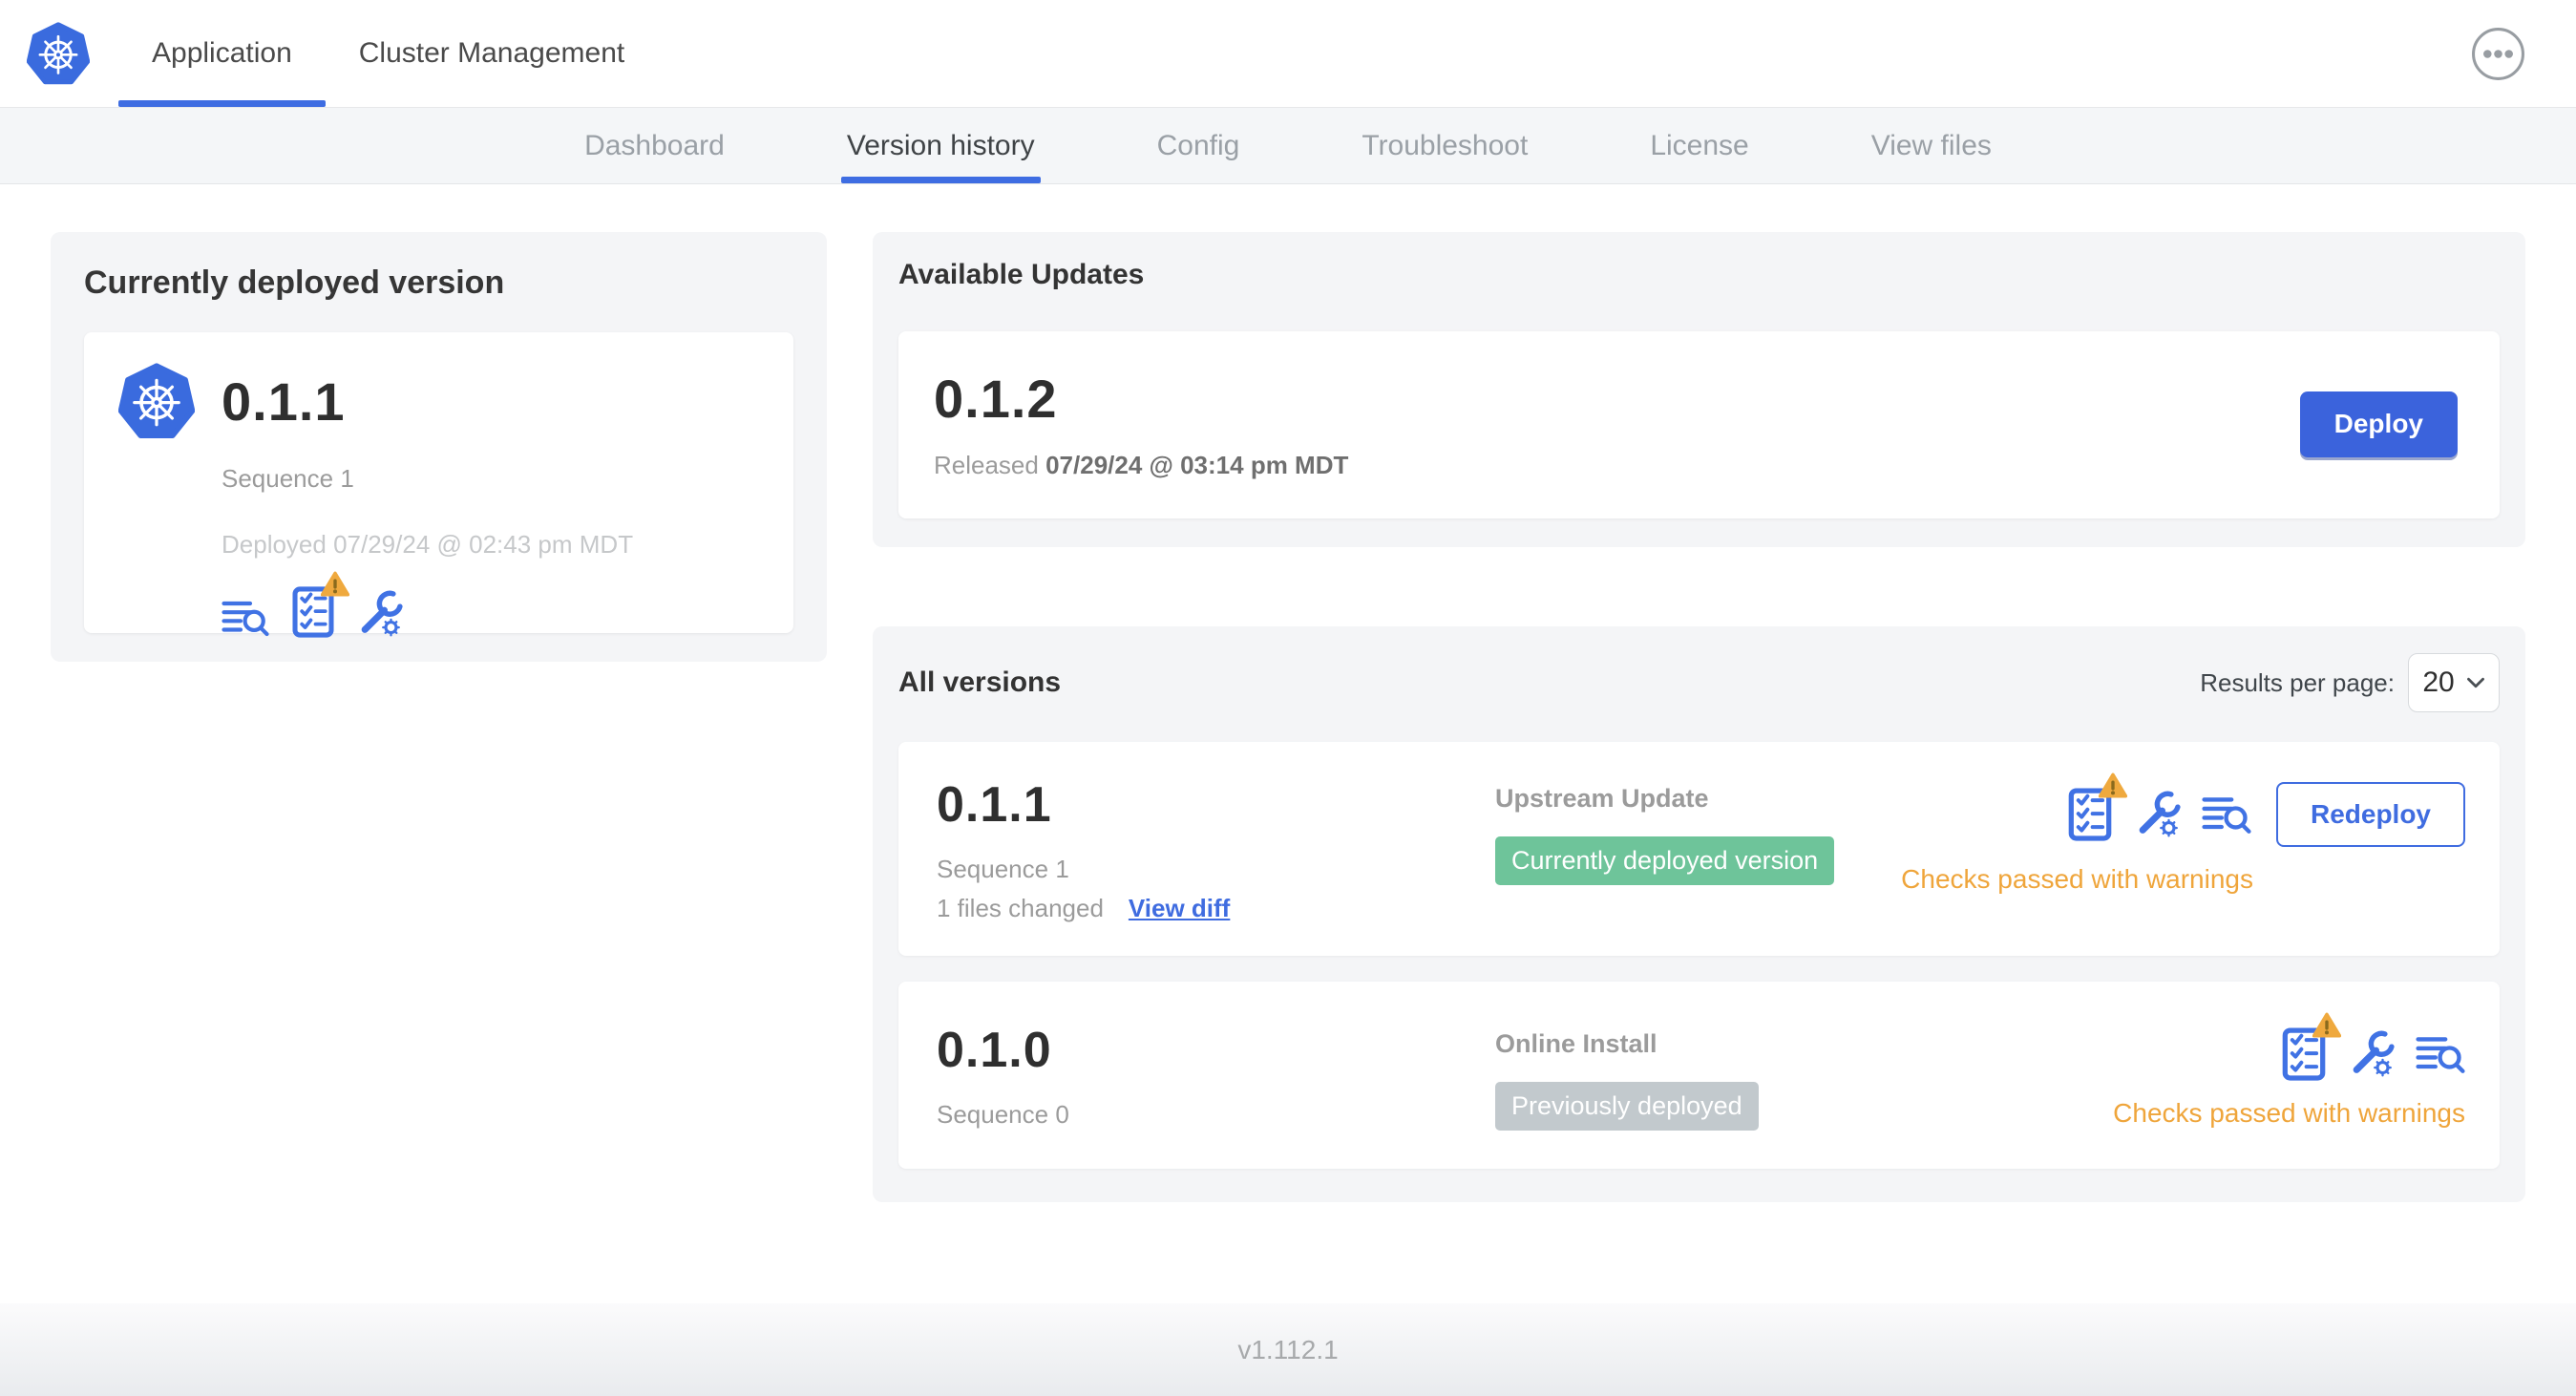 This screenshot has width=2576, height=1396. I want to click on results-per-page-label: Results per page:, so click(2297, 682).